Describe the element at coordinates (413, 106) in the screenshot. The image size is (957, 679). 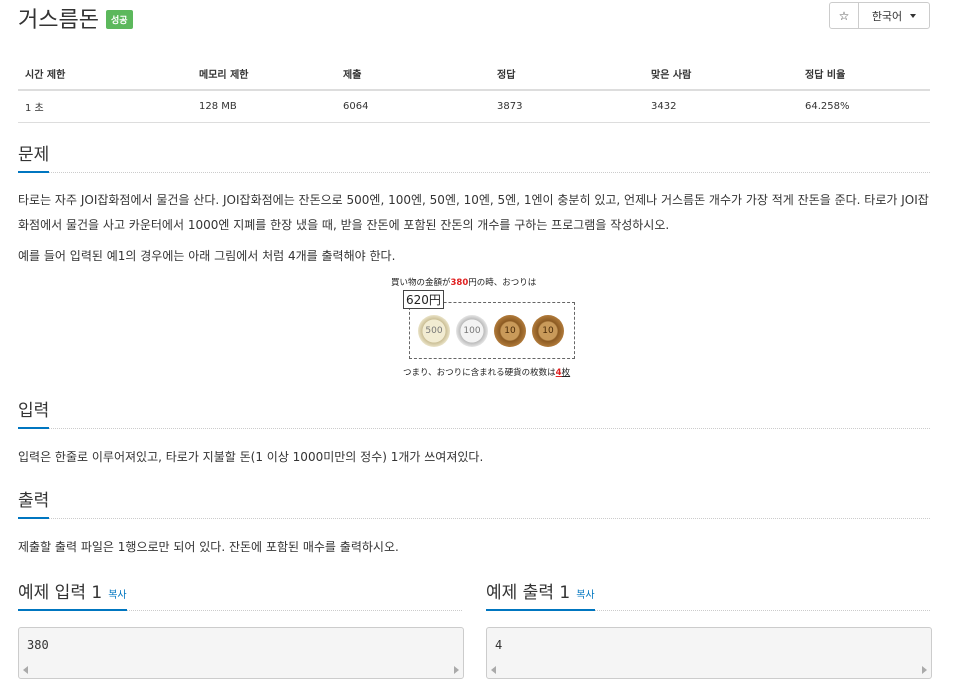
I see `submissions-value: 6064` at that location.